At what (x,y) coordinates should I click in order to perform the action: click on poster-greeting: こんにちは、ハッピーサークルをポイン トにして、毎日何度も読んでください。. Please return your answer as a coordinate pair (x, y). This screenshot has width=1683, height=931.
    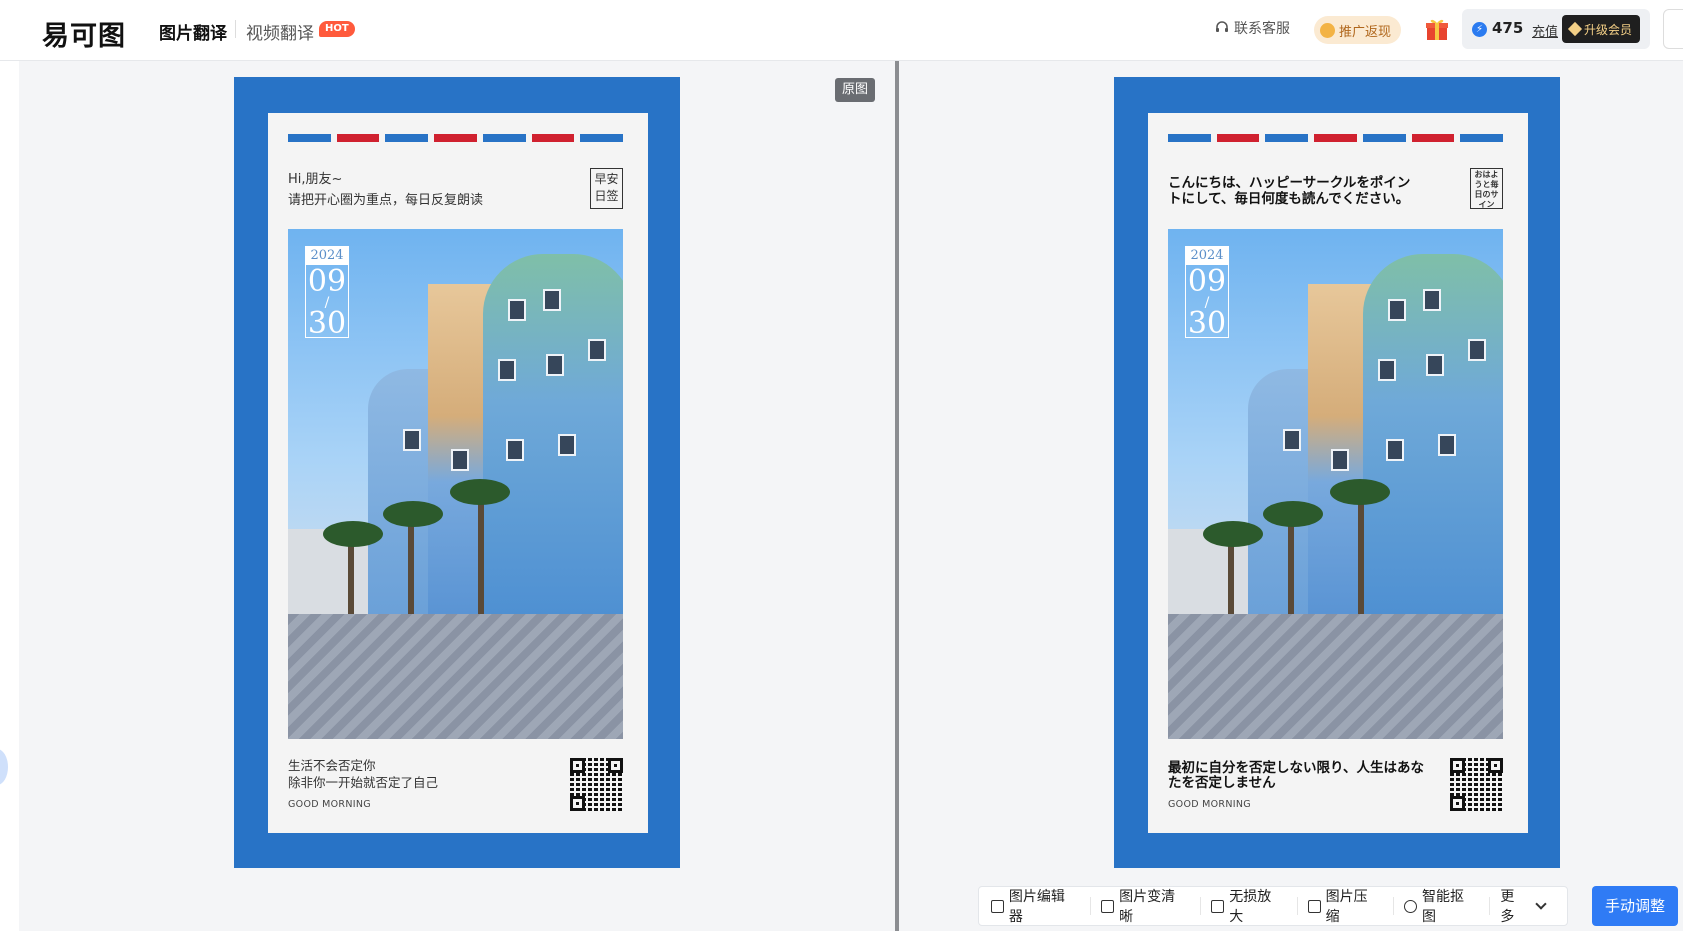
    Looking at the image, I should click on (1318, 191).